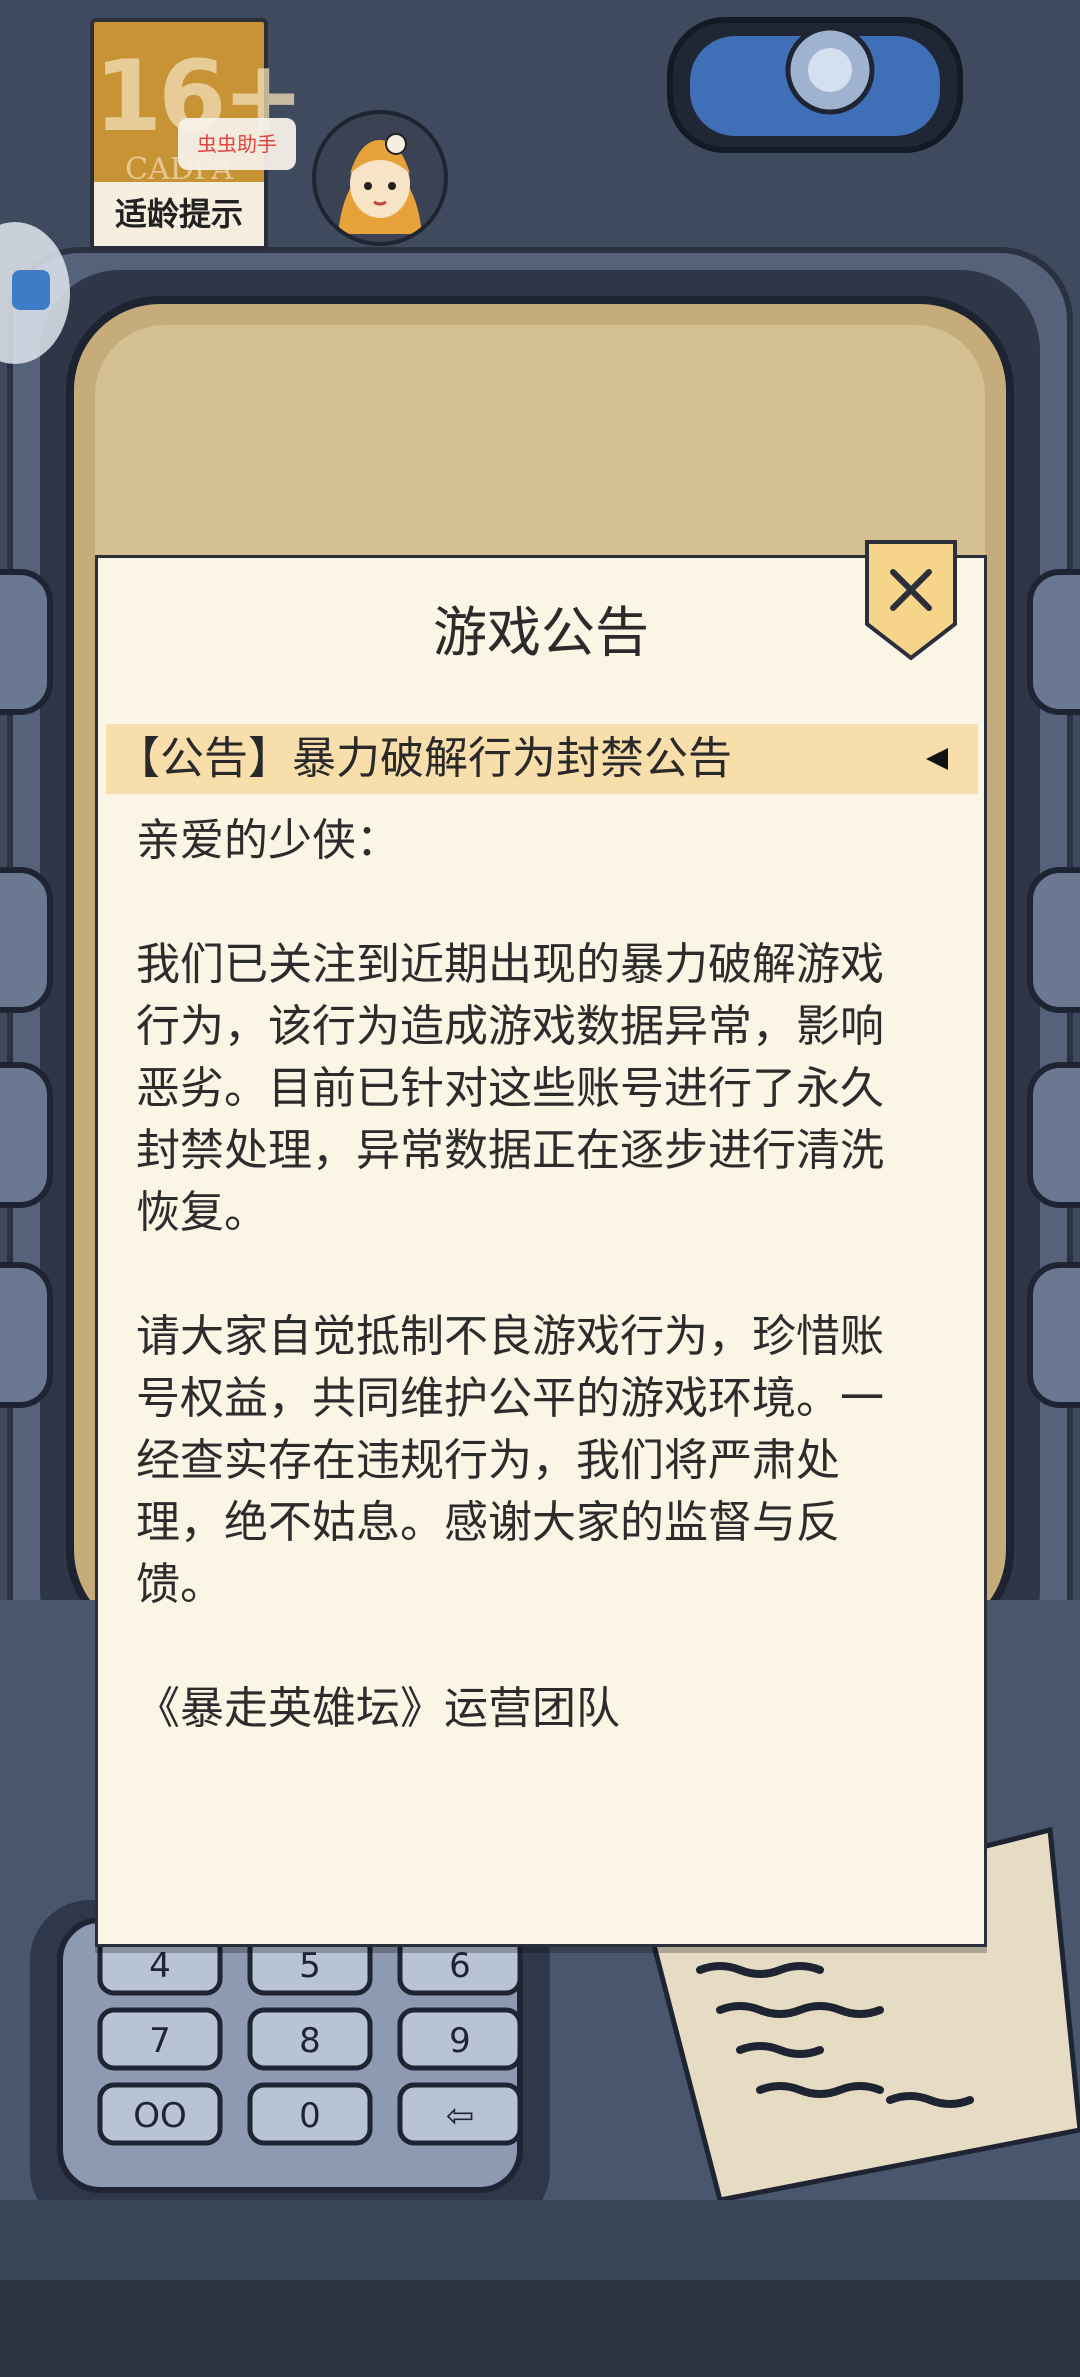  I want to click on greeting: 亲爱的少侠：, so click(268, 840).